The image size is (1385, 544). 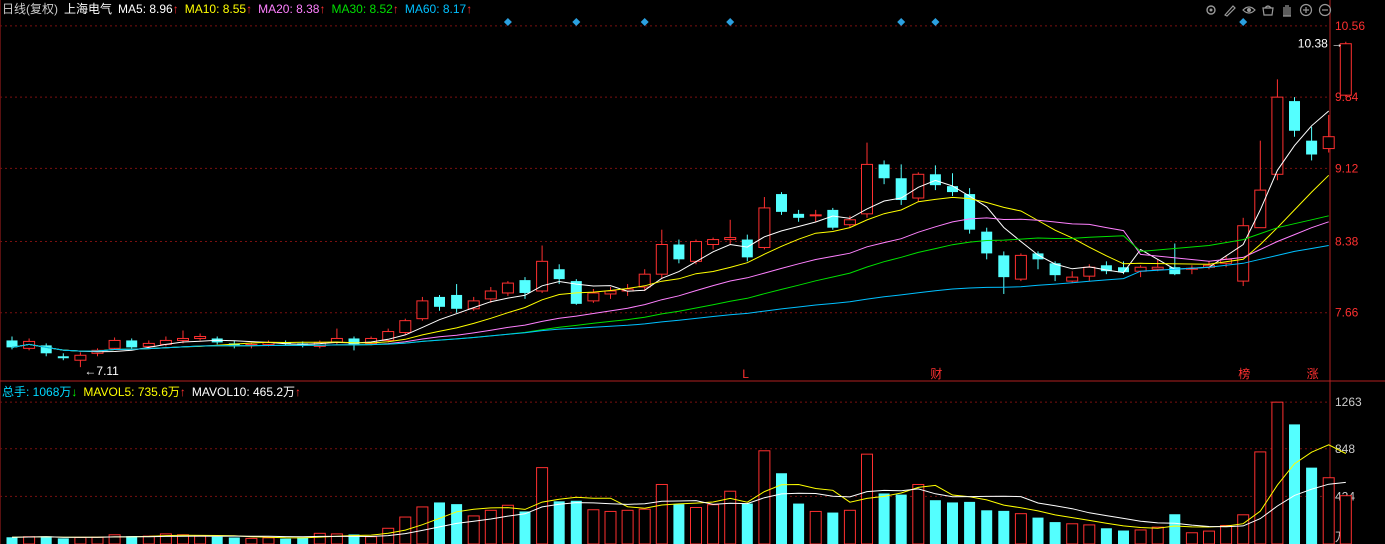 What do you see at coordinates (298, 392) in the screenshot?
I see `vol-legend-item-arrow-2: ↑` at bounding box center [298, 392].